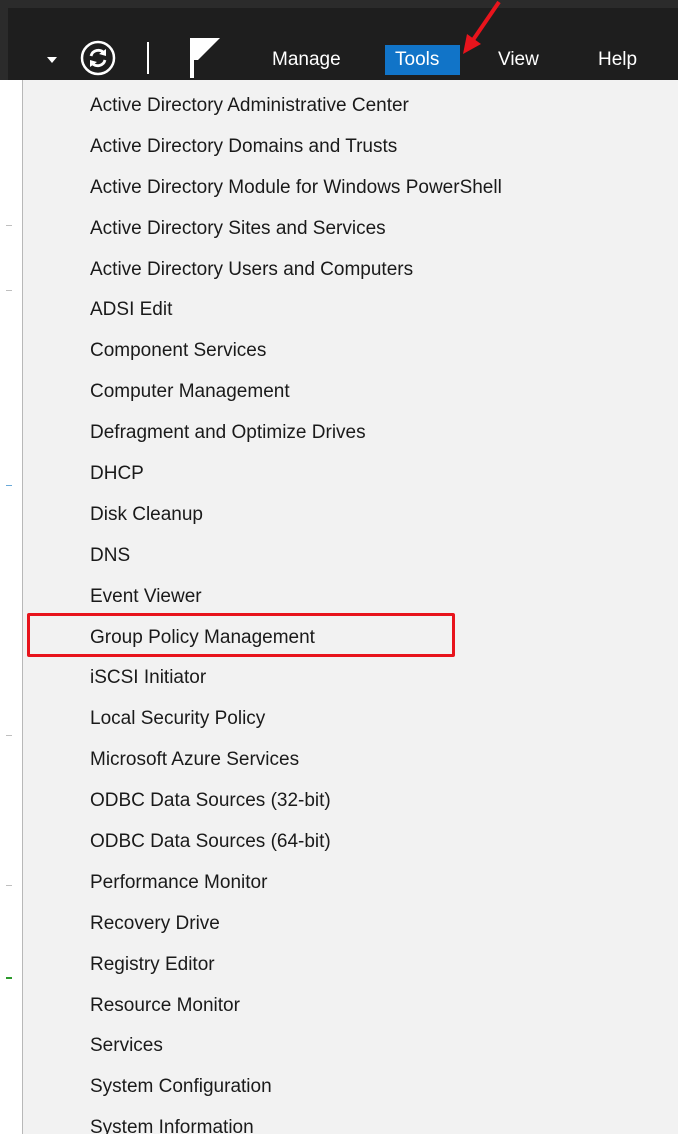 The image size is (678, 1134). Describe the element at coordinates (350, 1006) in the screenshot. I see `menu-item-resource-monitor: Resource Monitor` at that location.